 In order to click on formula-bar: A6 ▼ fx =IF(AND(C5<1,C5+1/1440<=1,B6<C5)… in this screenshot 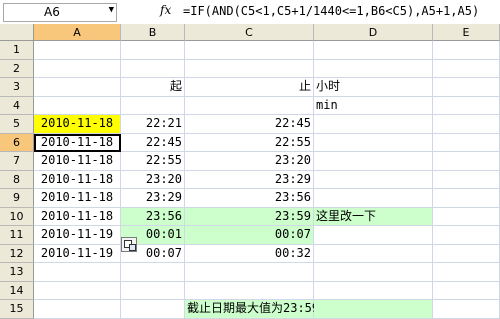, I will do `click(250, 12)`.